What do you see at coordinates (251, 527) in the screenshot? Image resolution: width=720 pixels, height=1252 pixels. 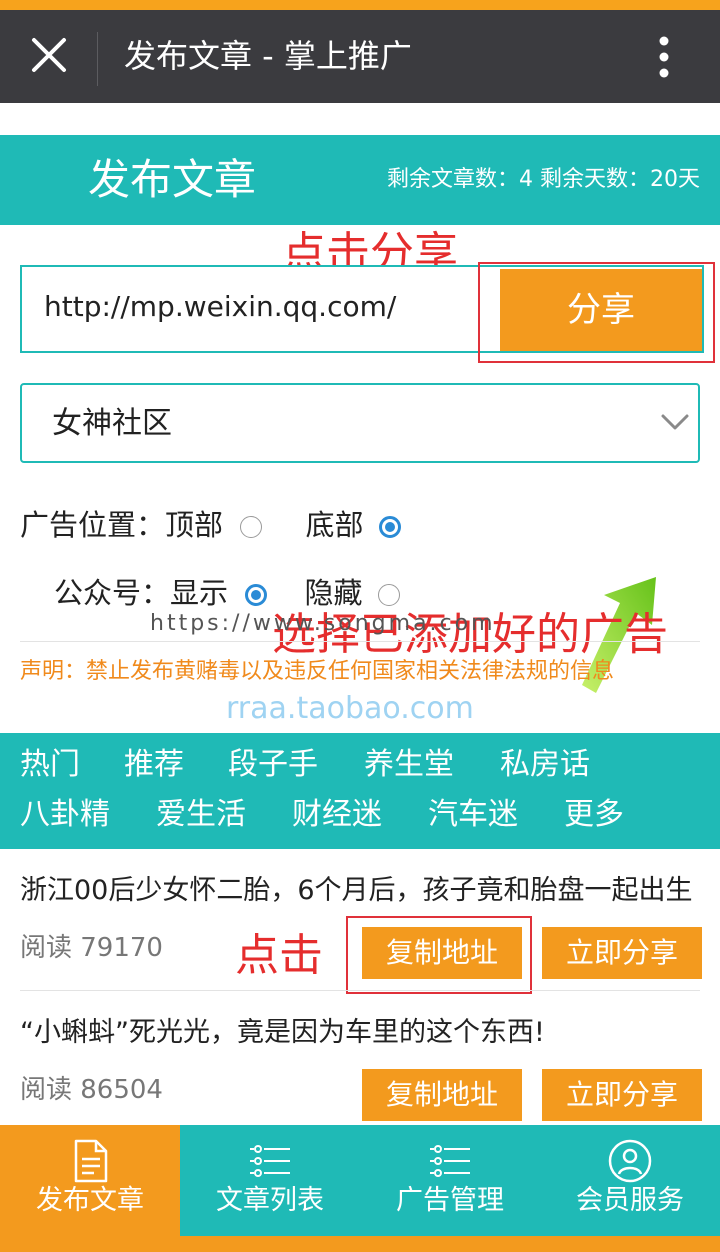 I see `radio-top` at bounding box center [251, 527].